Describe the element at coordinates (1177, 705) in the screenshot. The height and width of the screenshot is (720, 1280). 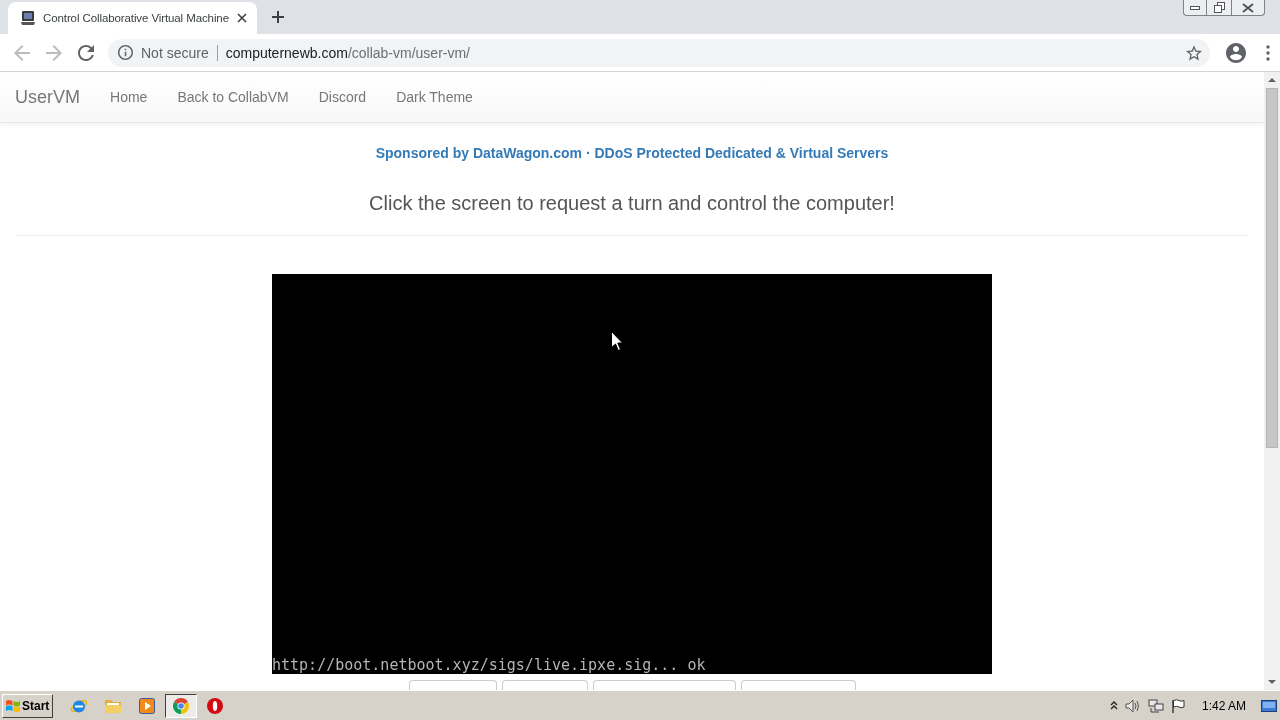
I see `flag-icon` at that location.